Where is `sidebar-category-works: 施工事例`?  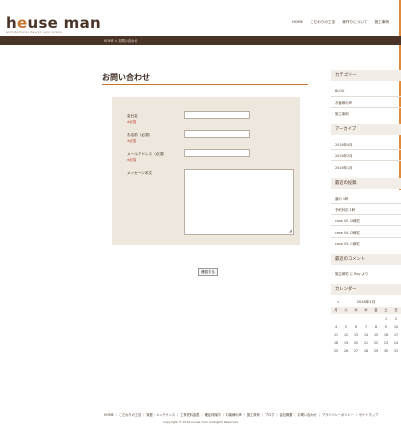 sidebar-category-works: 施工事例 is located at coordinates (342, 113).